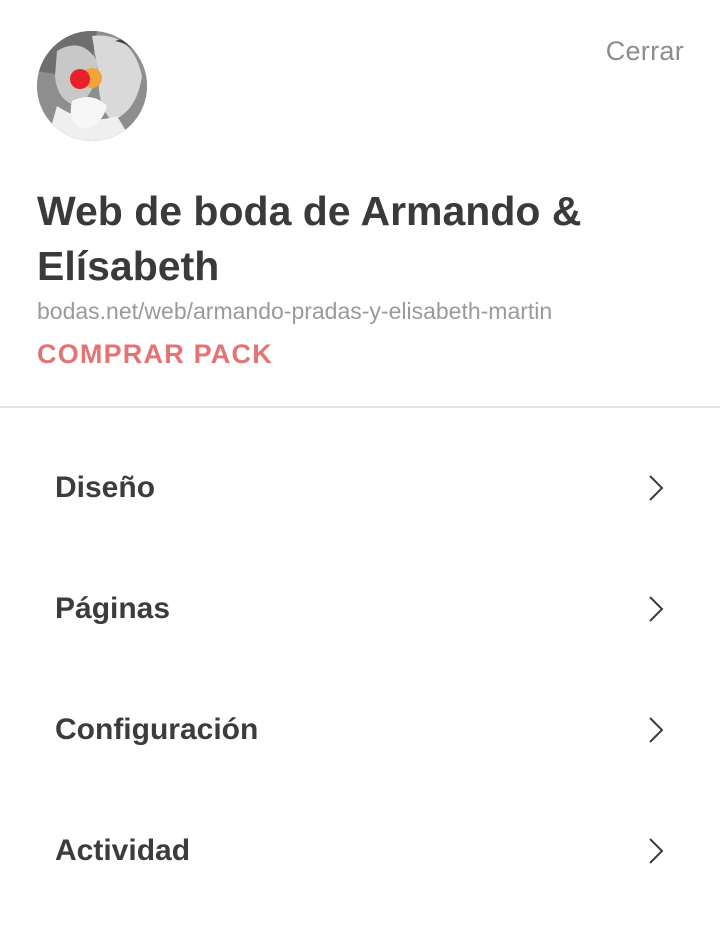  I want to click on menu-item-label: Páginas, so click(113, 608).